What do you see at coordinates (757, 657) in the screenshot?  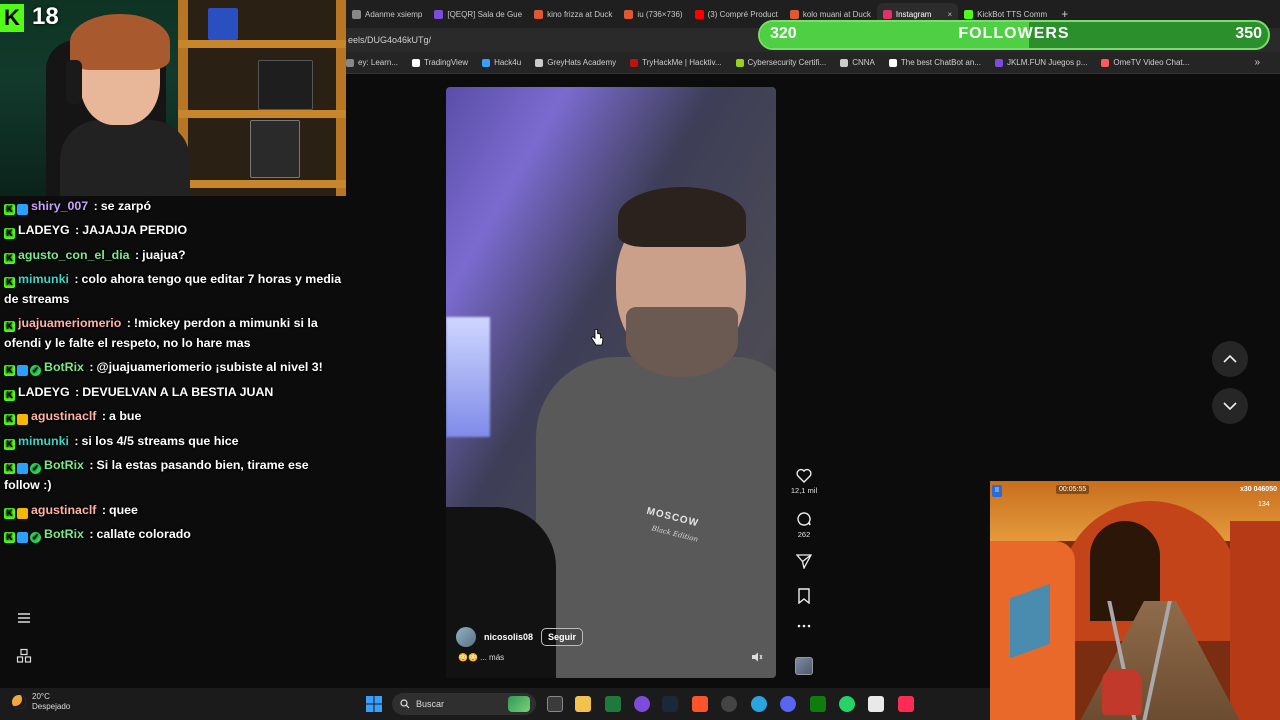 I see `speaker-icon` at bounding box center [757, 657].